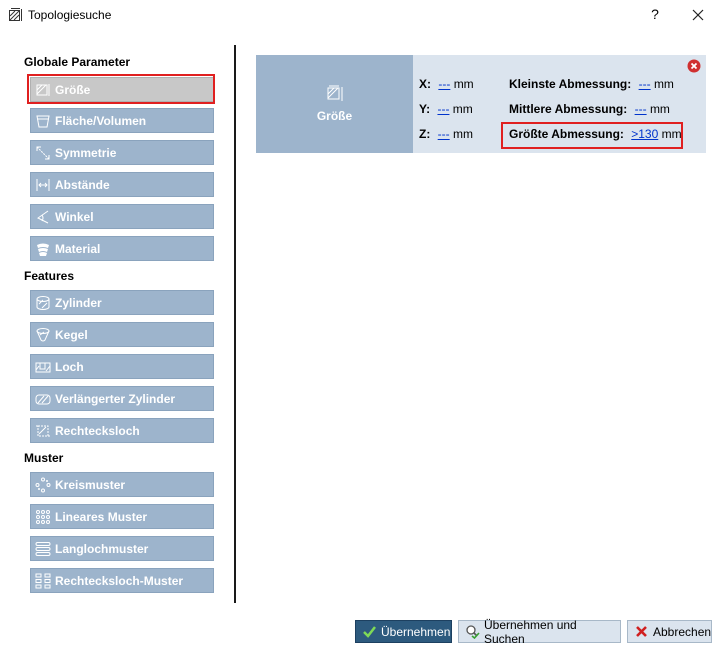  I want to click on nav-slot-pattern-button: Langlochmuster, so click(122, 548).